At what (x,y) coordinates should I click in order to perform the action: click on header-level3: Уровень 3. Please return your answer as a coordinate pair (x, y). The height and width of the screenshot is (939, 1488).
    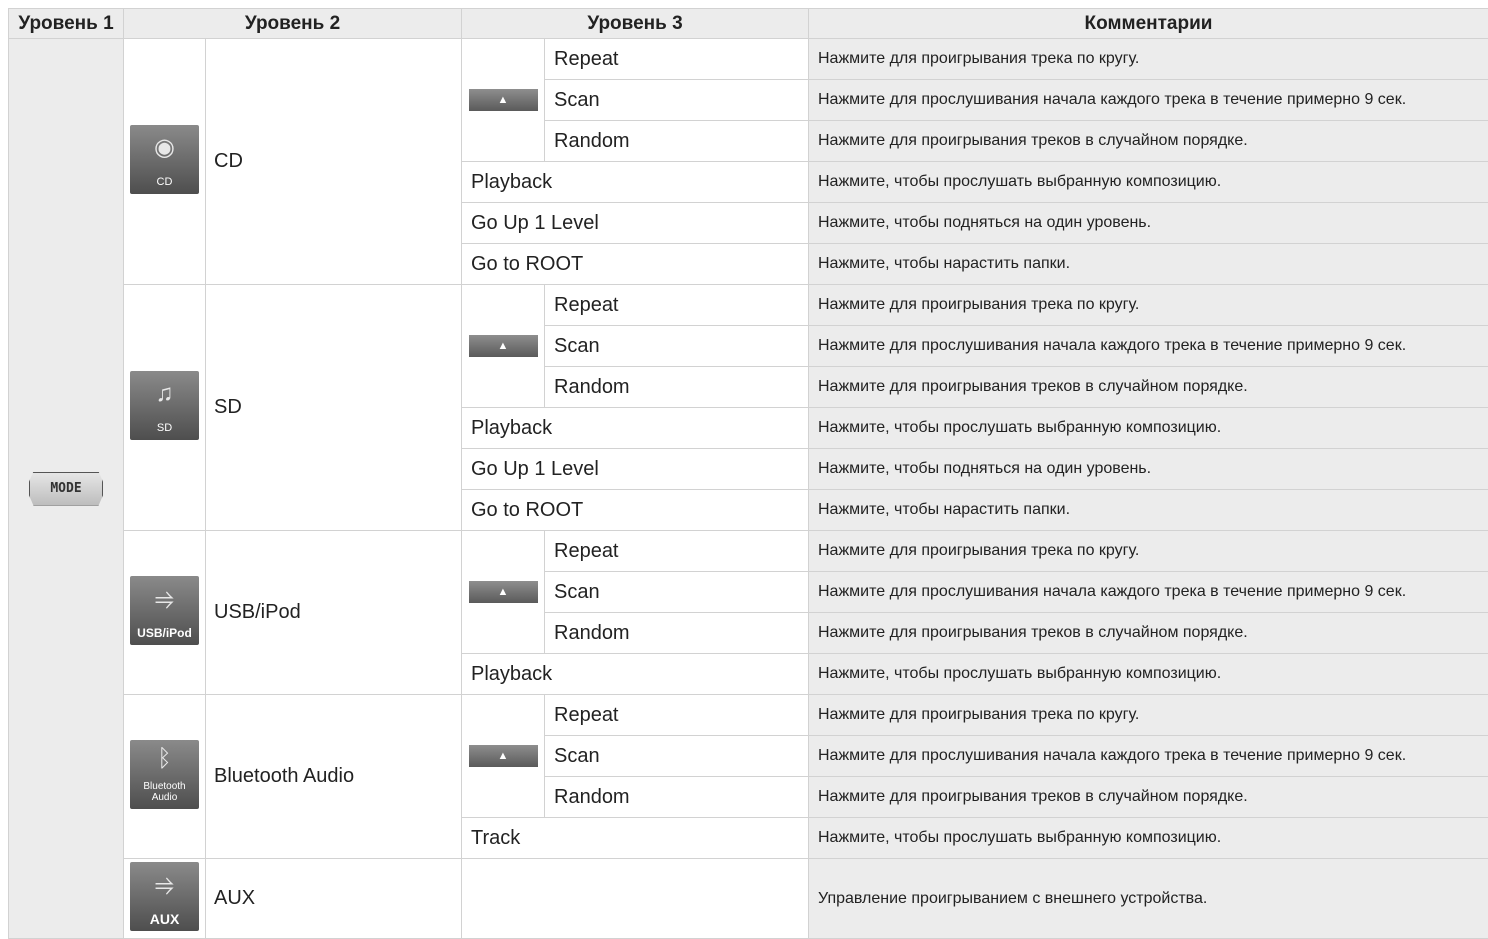
    Looking at the image, I should click on (635, 24).